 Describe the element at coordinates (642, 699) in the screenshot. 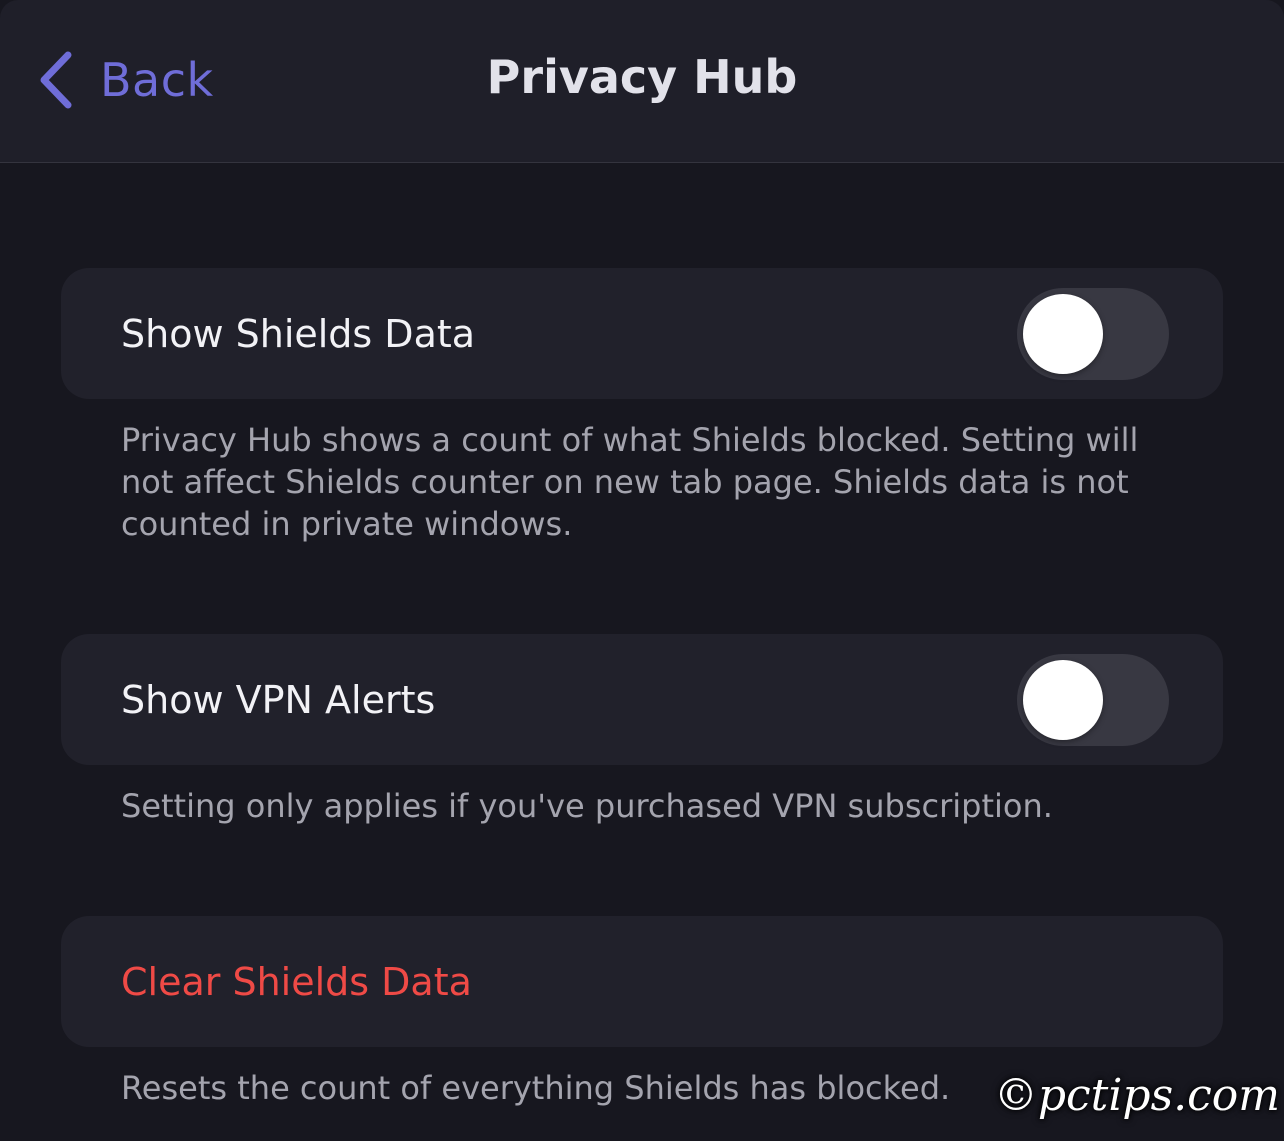

I see `show-vpn-alerts-row: Show VPN Alerts` at that location.